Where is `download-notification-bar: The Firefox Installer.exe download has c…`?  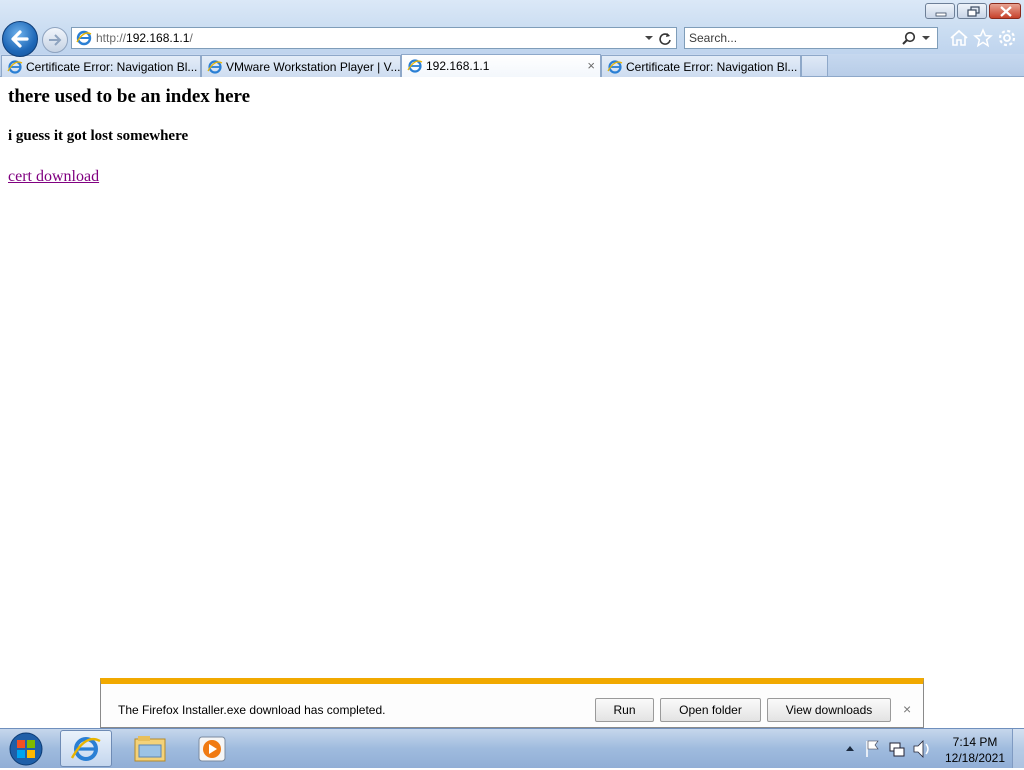
download-notification-bar: The Firefox Installer.exe download has c… is located at coordinates (512, 703).